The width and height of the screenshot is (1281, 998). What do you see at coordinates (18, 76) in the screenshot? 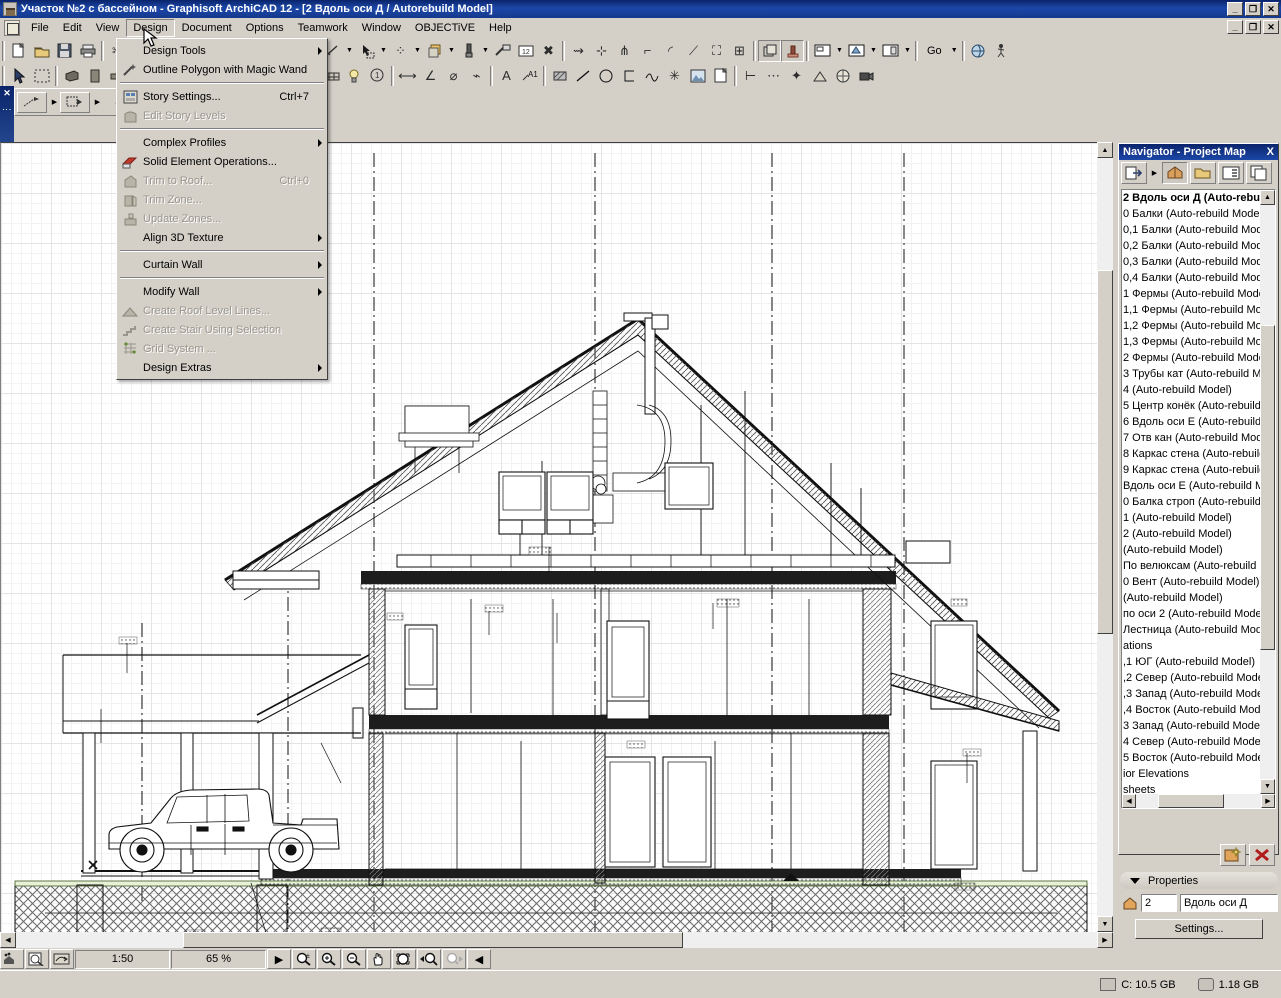
I see `pointer-tool-icon` at bounding box center [18, 76].